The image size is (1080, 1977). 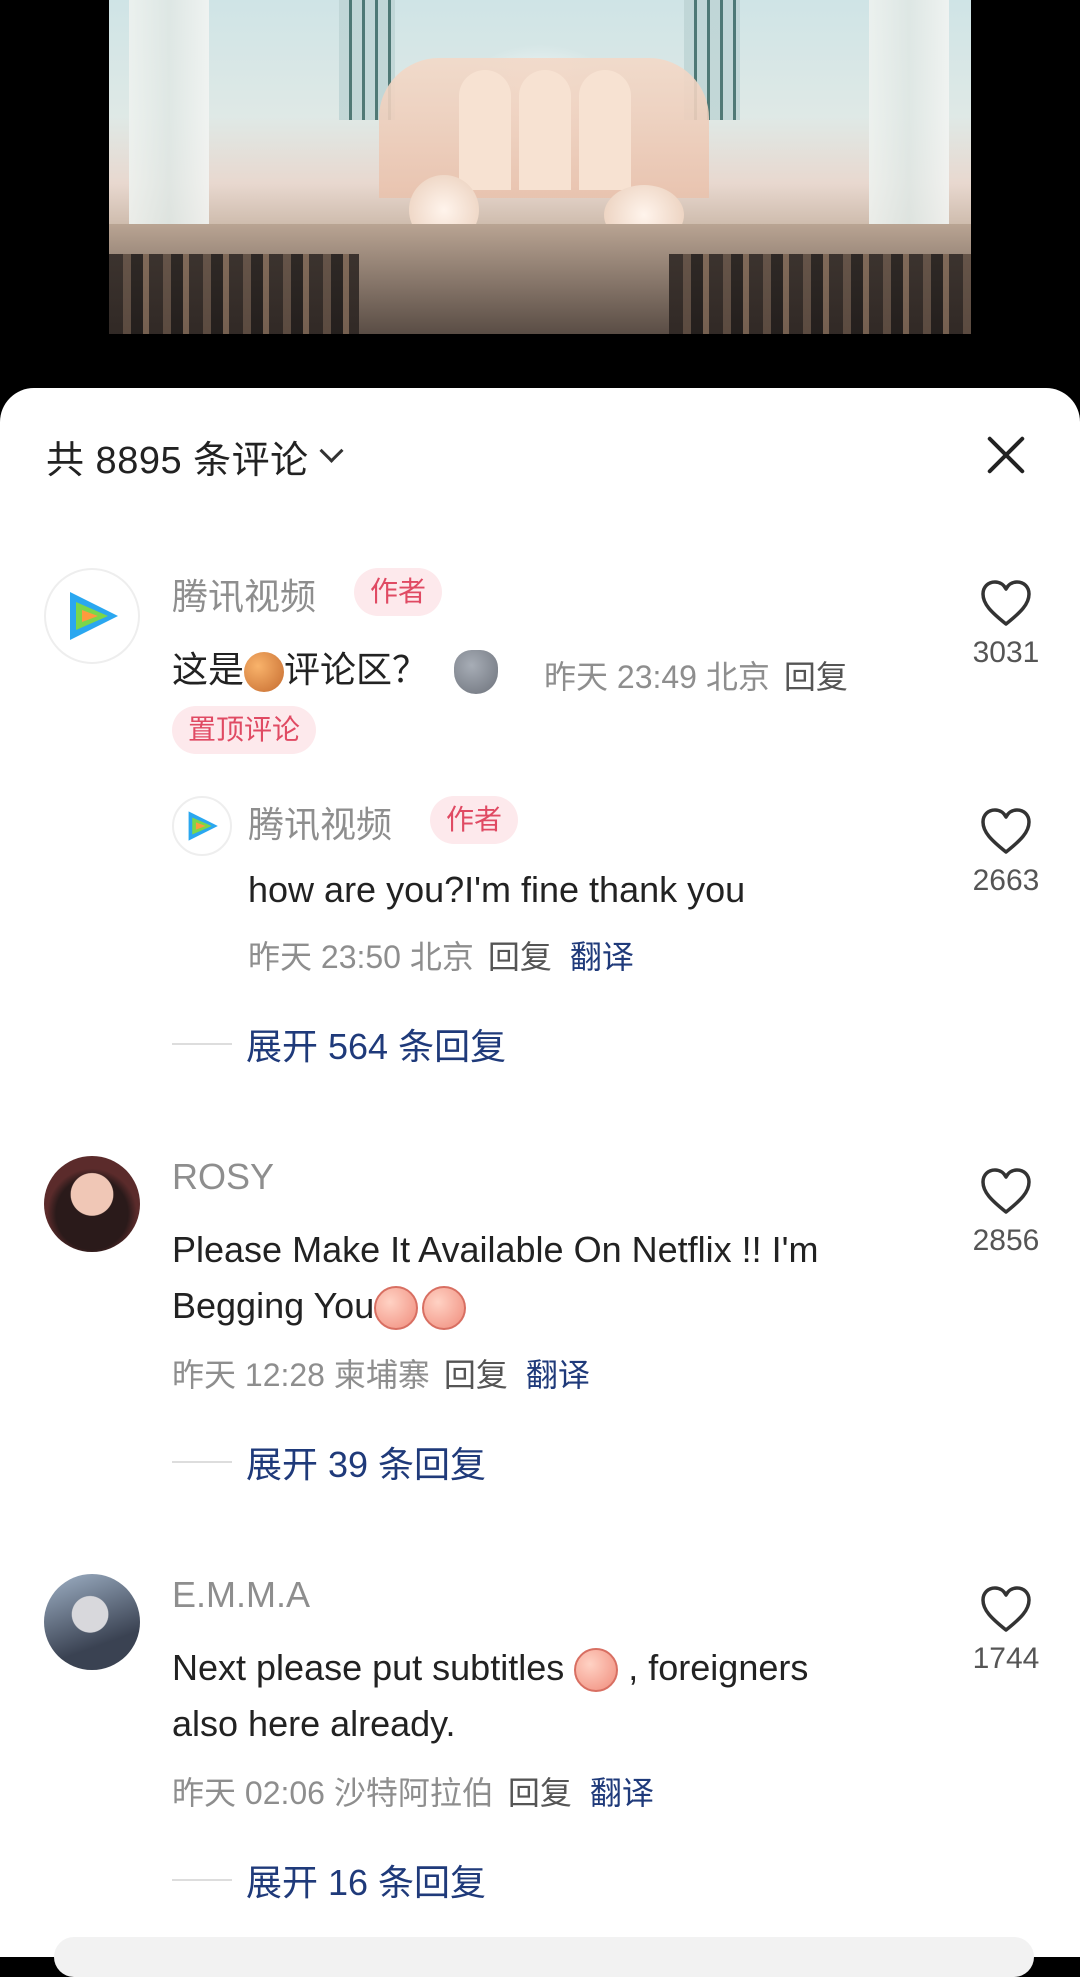 I want to click on comment-text: 这是 评论区？, so click(x=335, y=670).